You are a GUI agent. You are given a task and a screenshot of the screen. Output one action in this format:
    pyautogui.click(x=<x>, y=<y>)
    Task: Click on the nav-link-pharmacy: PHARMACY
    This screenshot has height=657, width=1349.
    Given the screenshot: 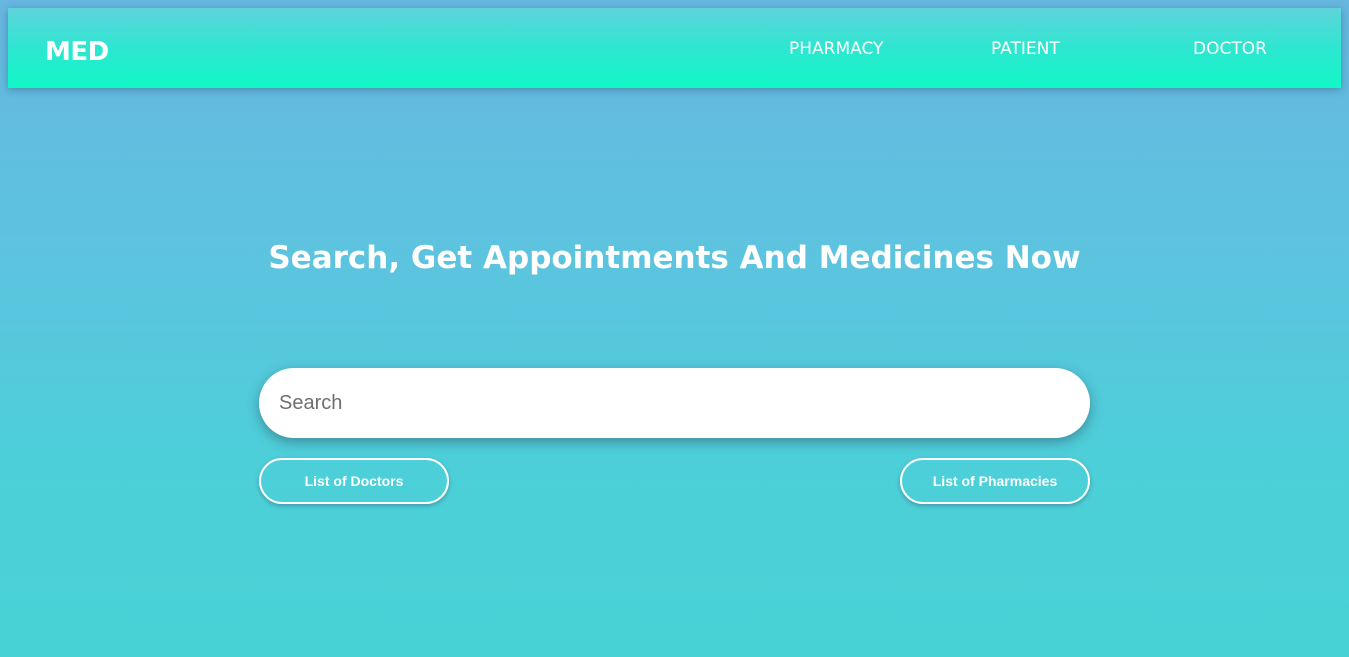 What is the action you would take?
    pyautogui.click(x=836, y=49)
    